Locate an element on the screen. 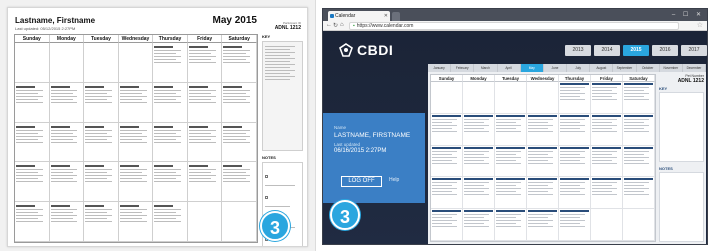 The height and width of the screenshot is (251, 715). month-tab-december: December is located at coordinates (694, 68).